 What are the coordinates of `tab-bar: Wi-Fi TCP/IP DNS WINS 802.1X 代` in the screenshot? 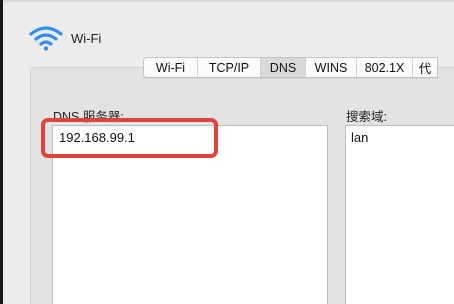 It's located at (290, 67).